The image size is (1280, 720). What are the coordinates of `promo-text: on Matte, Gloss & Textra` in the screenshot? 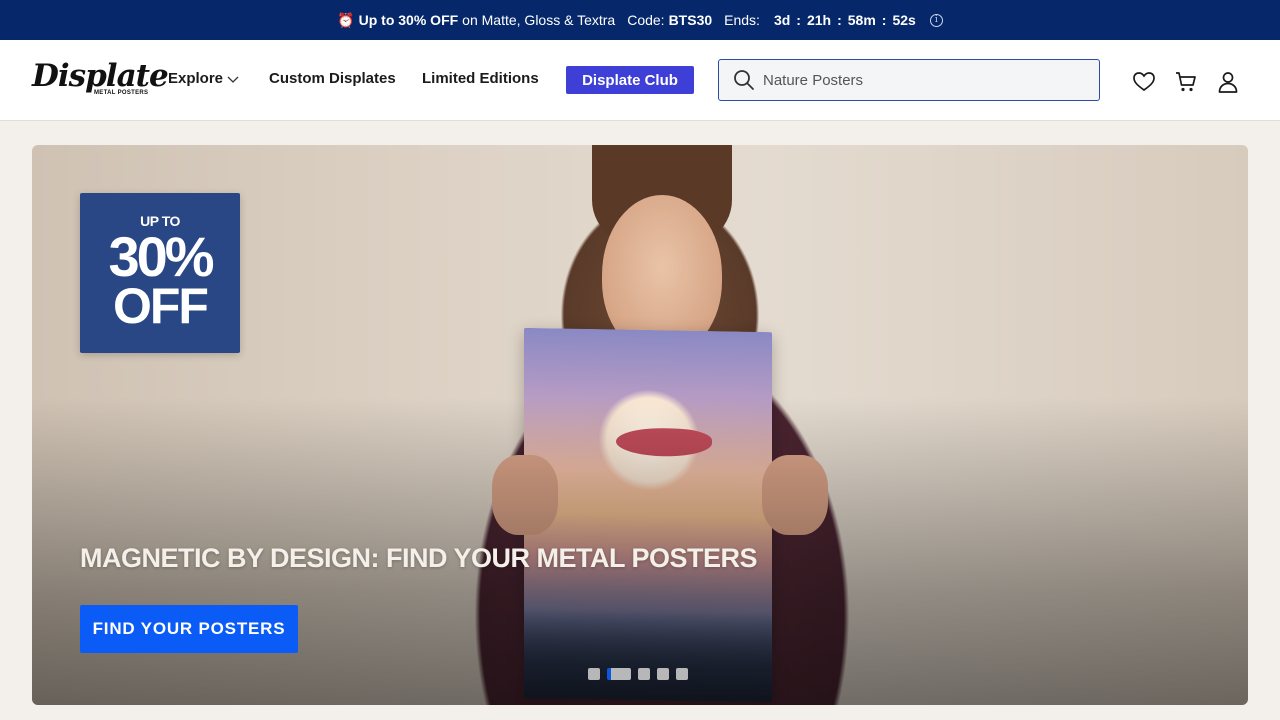 It's located at (539, 20).